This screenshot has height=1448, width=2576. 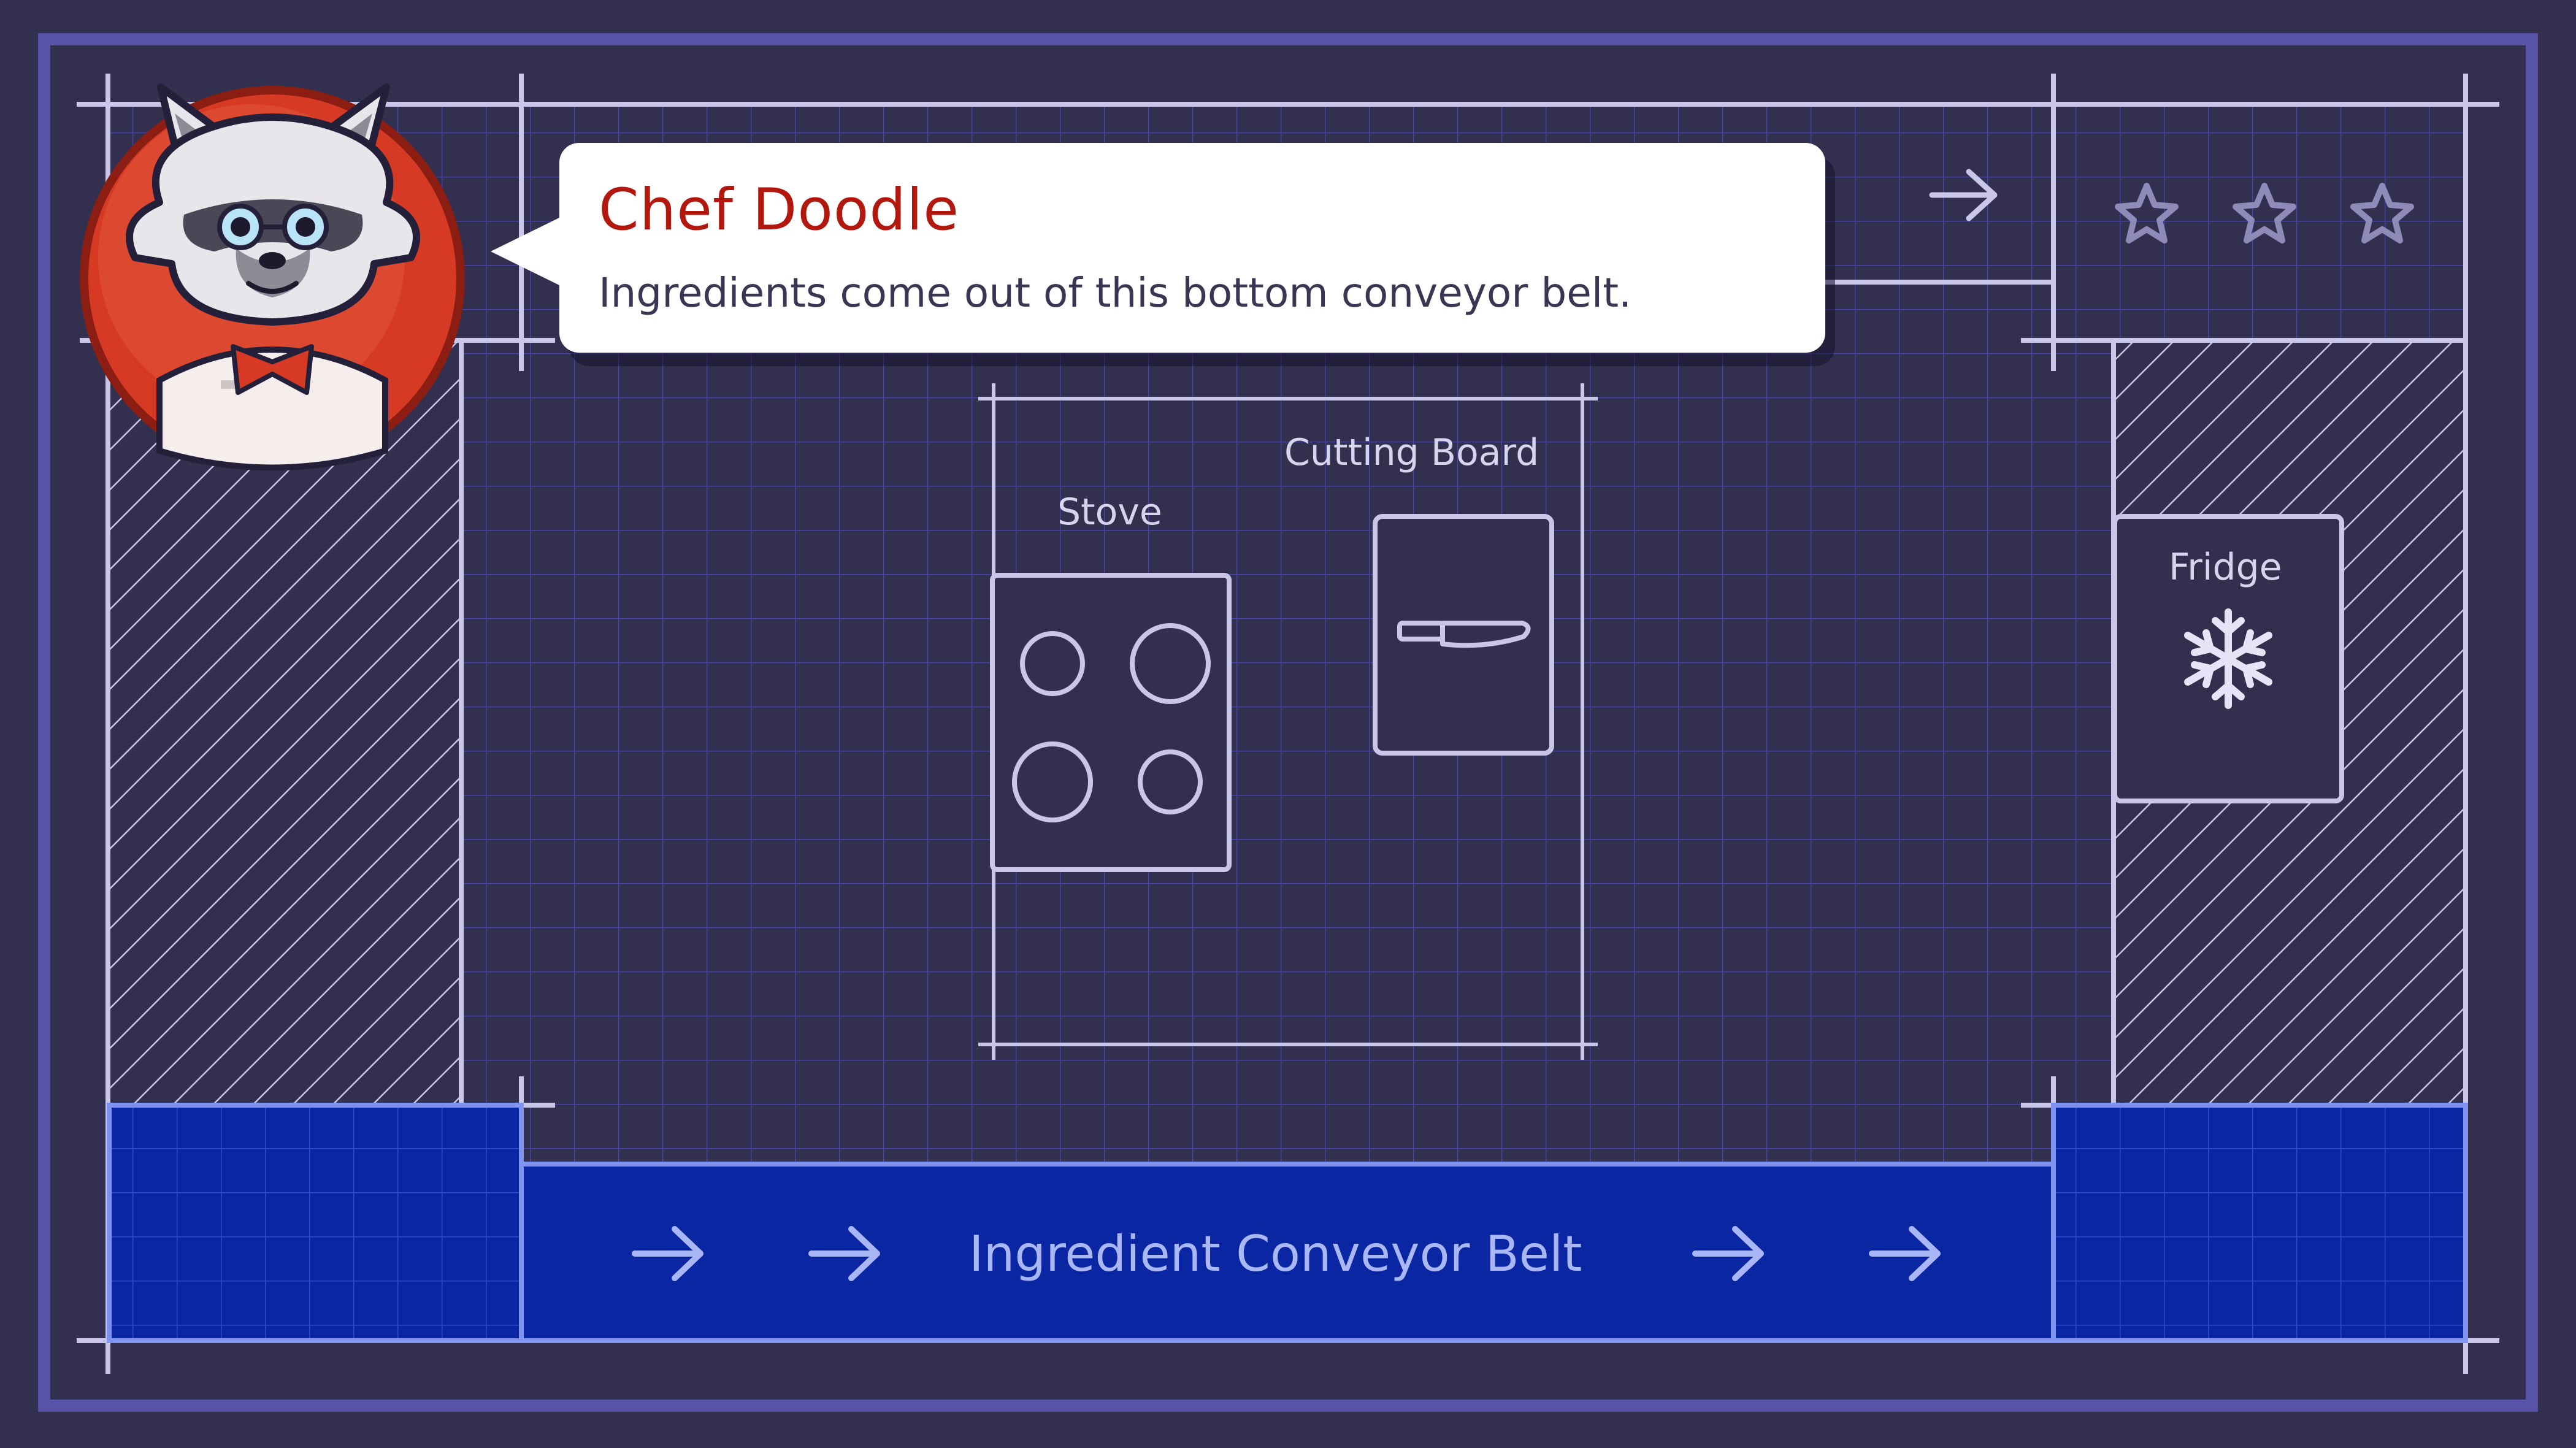 What do you see at coordinates (1411, 452) in the screenshot?
I see `cutting-board-label: Cutting Board` at bounding box center [1411, 452].